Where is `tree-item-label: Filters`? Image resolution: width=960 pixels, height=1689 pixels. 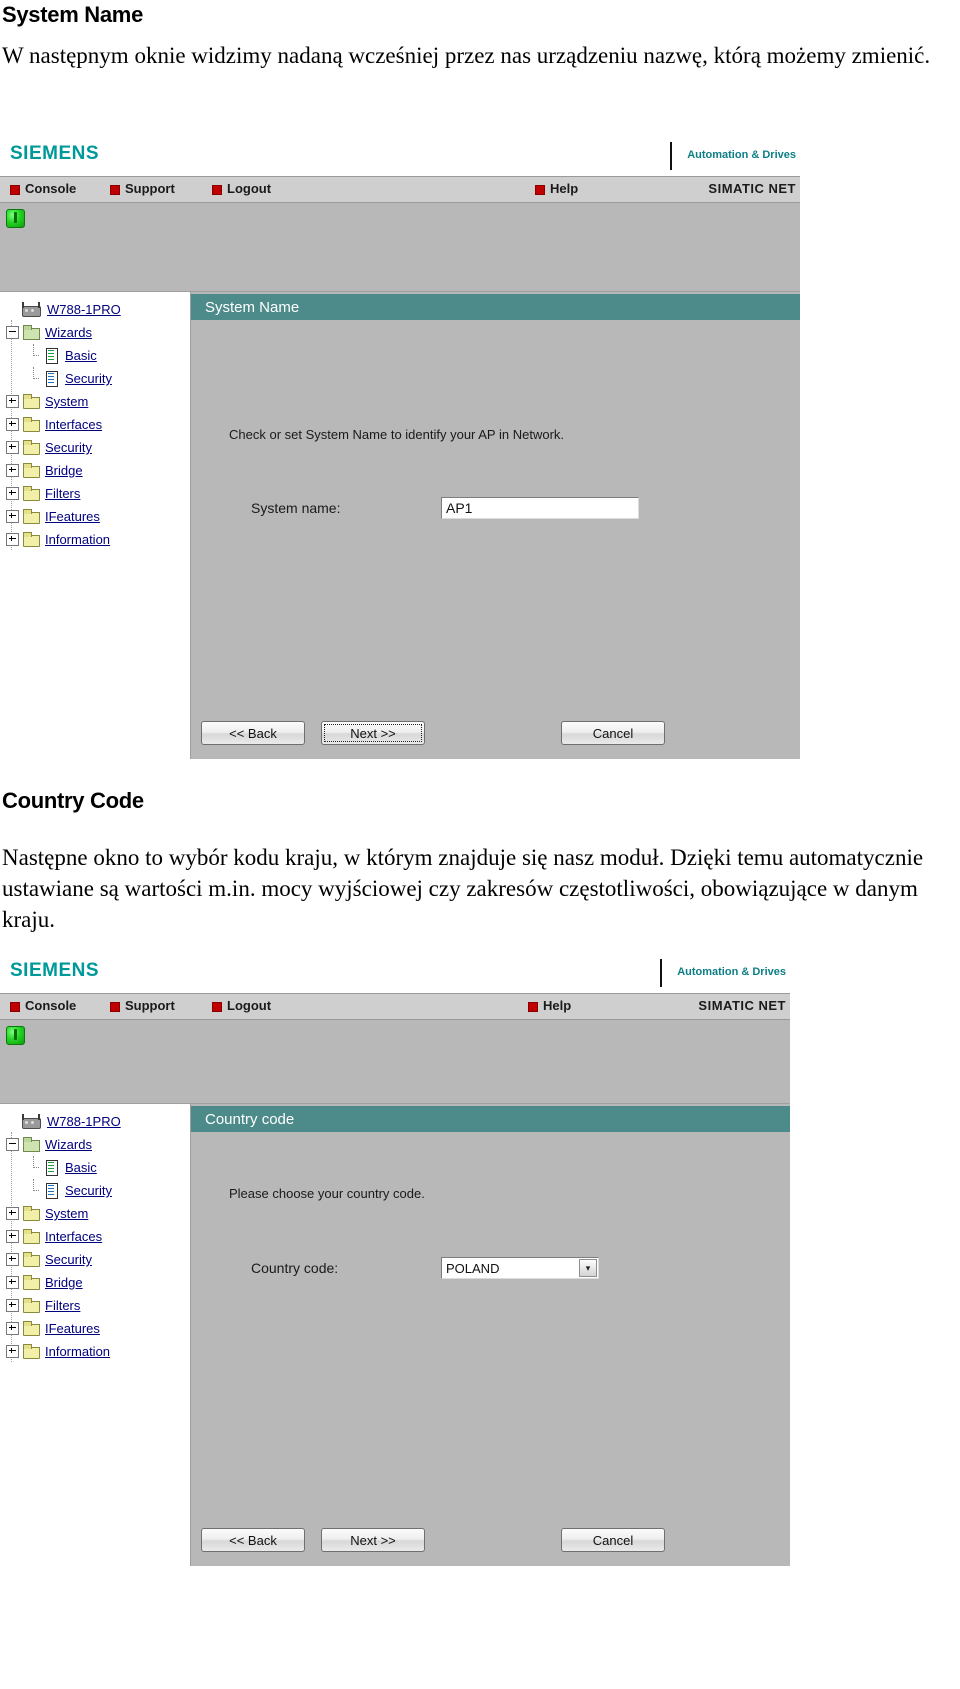
tree-item-label: Filters is located at coordinates (63, 493).